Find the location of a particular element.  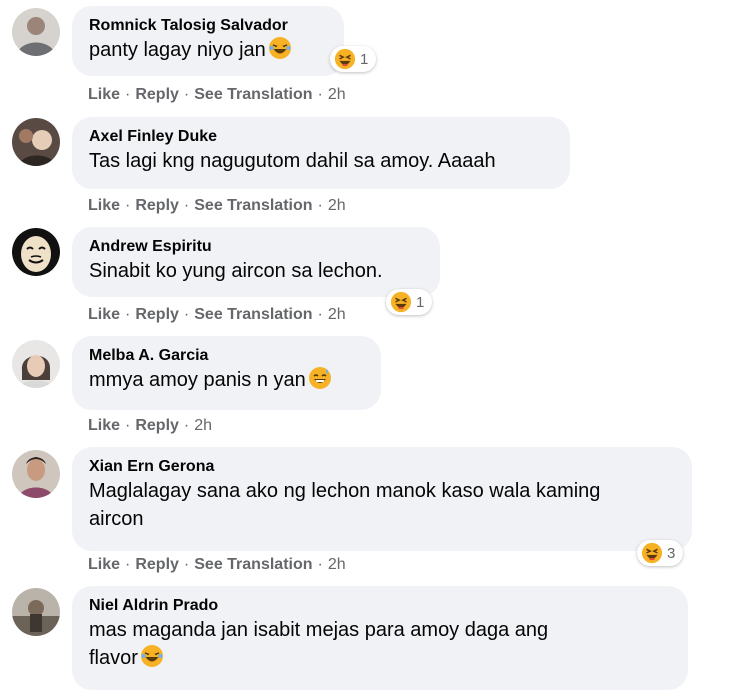

reaction-count: 3 is located at coordinates (671, 553).